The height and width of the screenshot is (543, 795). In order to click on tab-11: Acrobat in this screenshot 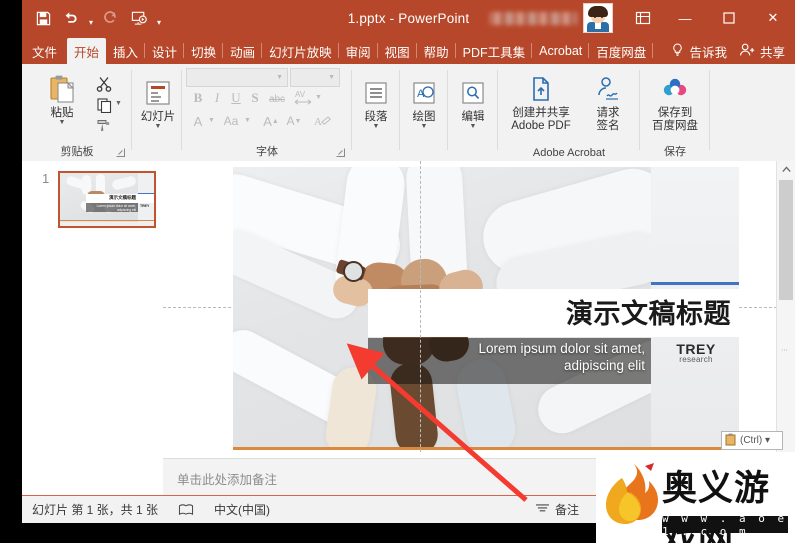, I will do `click(561, 51)`.